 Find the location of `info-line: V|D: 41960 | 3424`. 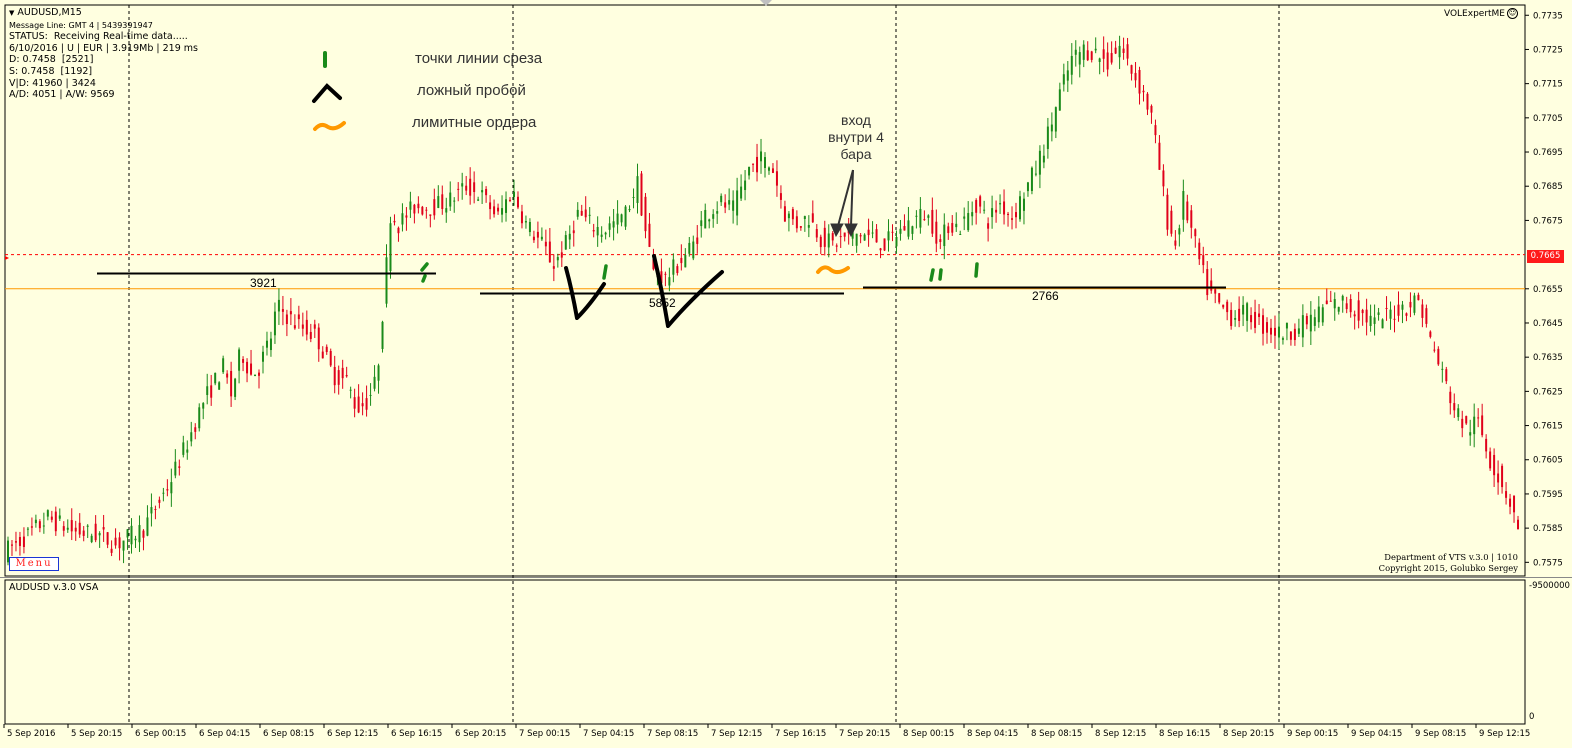

info-line: V|D: 41960 | 3424 is located at coordinates (52, 83).